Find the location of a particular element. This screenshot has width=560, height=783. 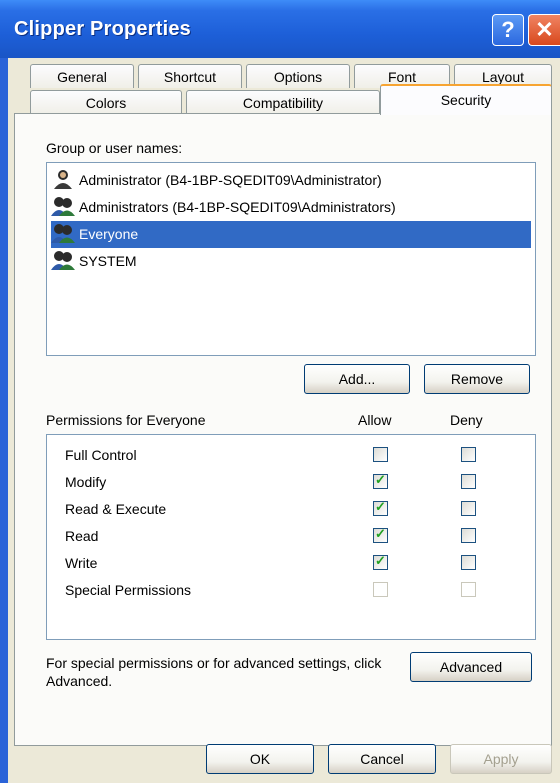

permission-name: Write is located at coordinates (81, 563).